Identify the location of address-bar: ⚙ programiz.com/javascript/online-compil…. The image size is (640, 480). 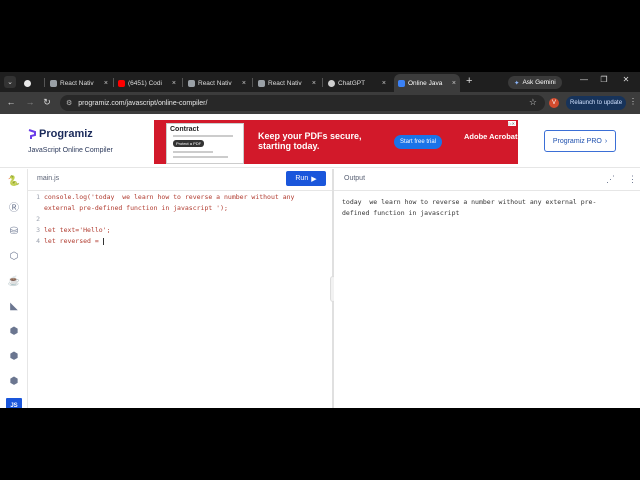
(302, 103).